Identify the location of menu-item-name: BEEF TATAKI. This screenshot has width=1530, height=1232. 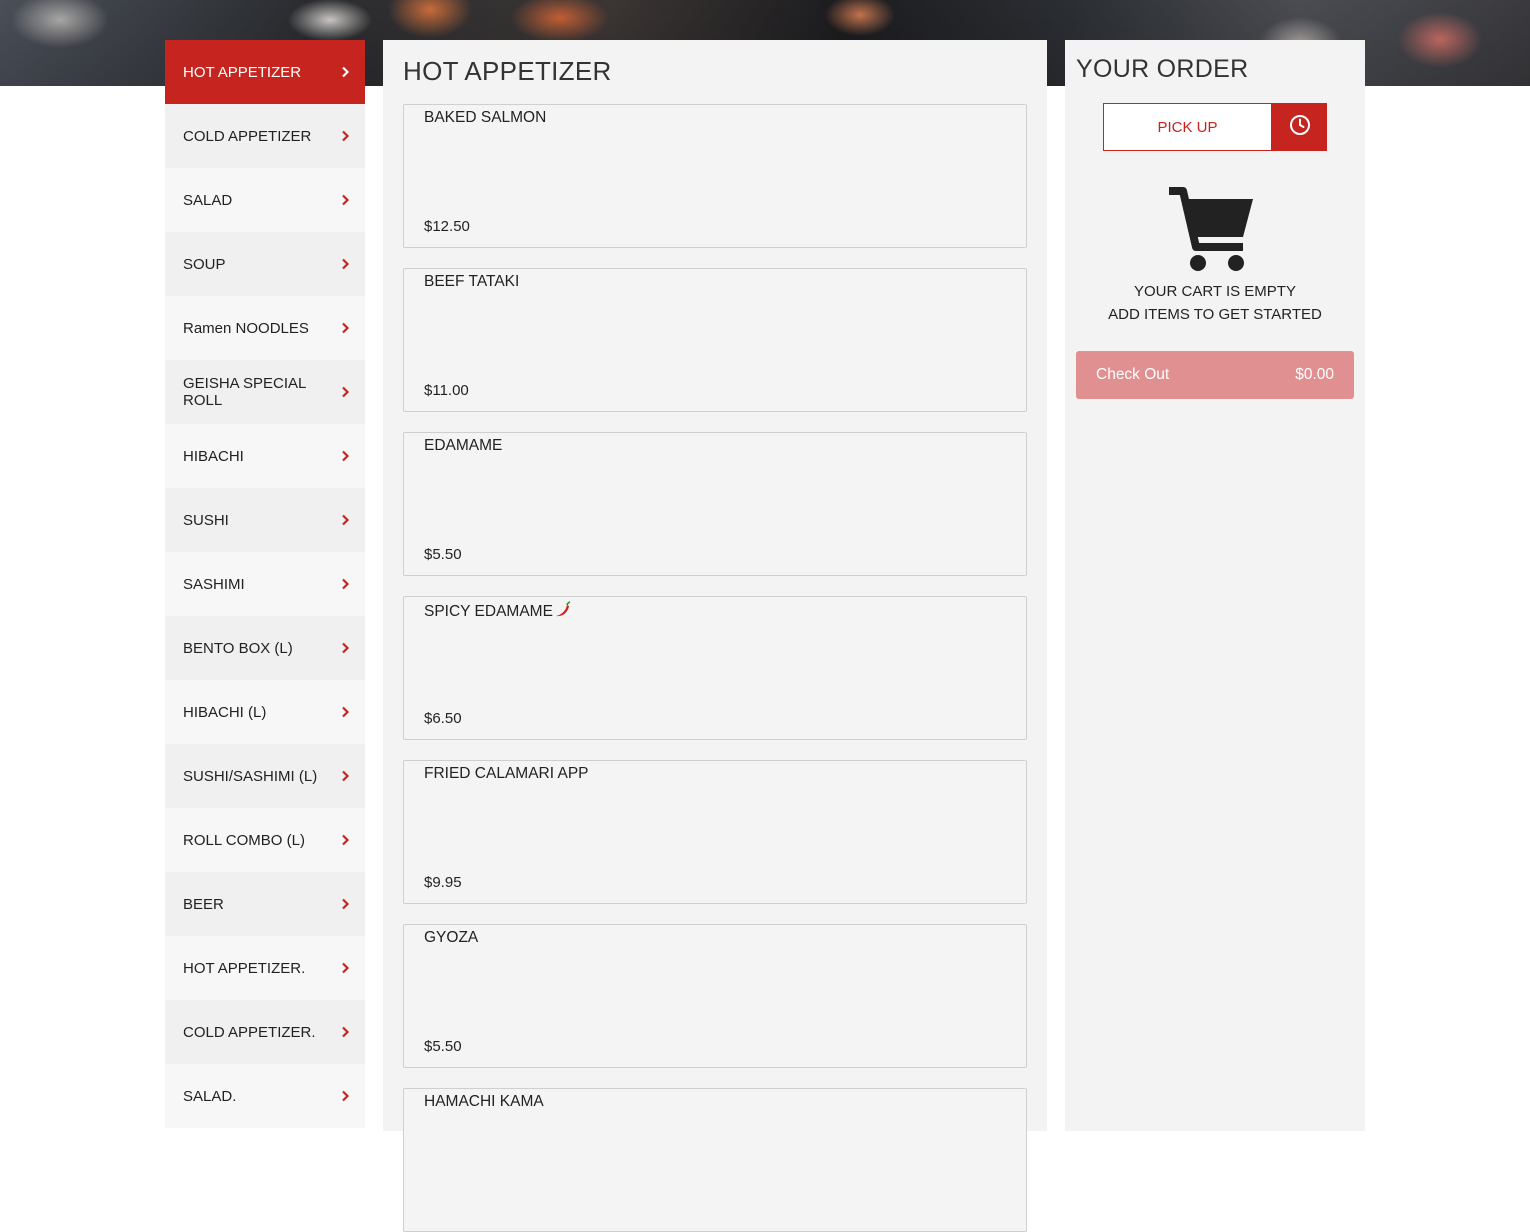
(472, 281).